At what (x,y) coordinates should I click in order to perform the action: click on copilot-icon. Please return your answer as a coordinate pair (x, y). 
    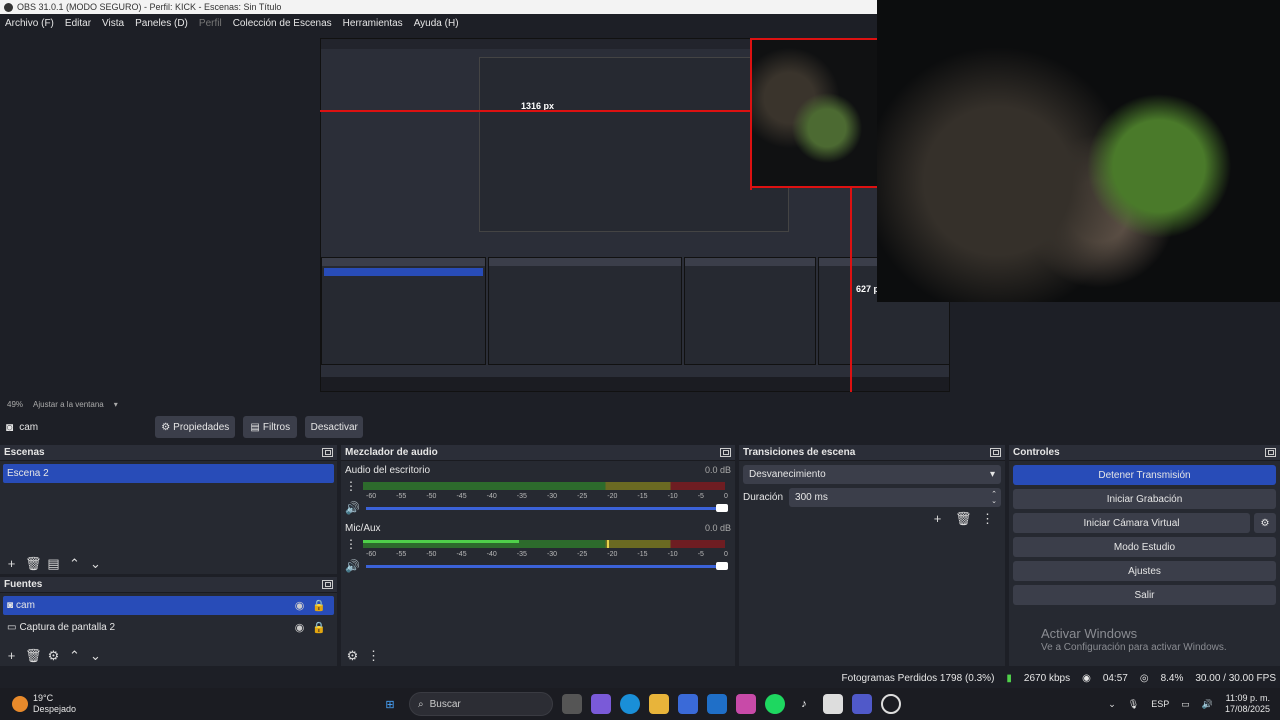
    Looking at the image, I should click on (601, 704).